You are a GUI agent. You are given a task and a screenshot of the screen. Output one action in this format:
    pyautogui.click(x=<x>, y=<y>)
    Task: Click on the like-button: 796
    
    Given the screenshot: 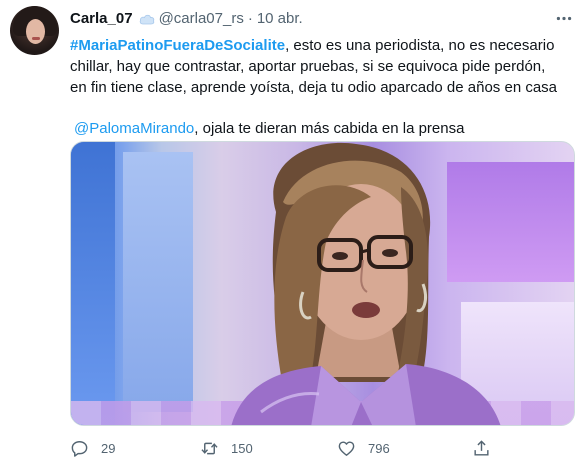 What is the action you would take?
    pyautogui.click(x=363, y=448)
    